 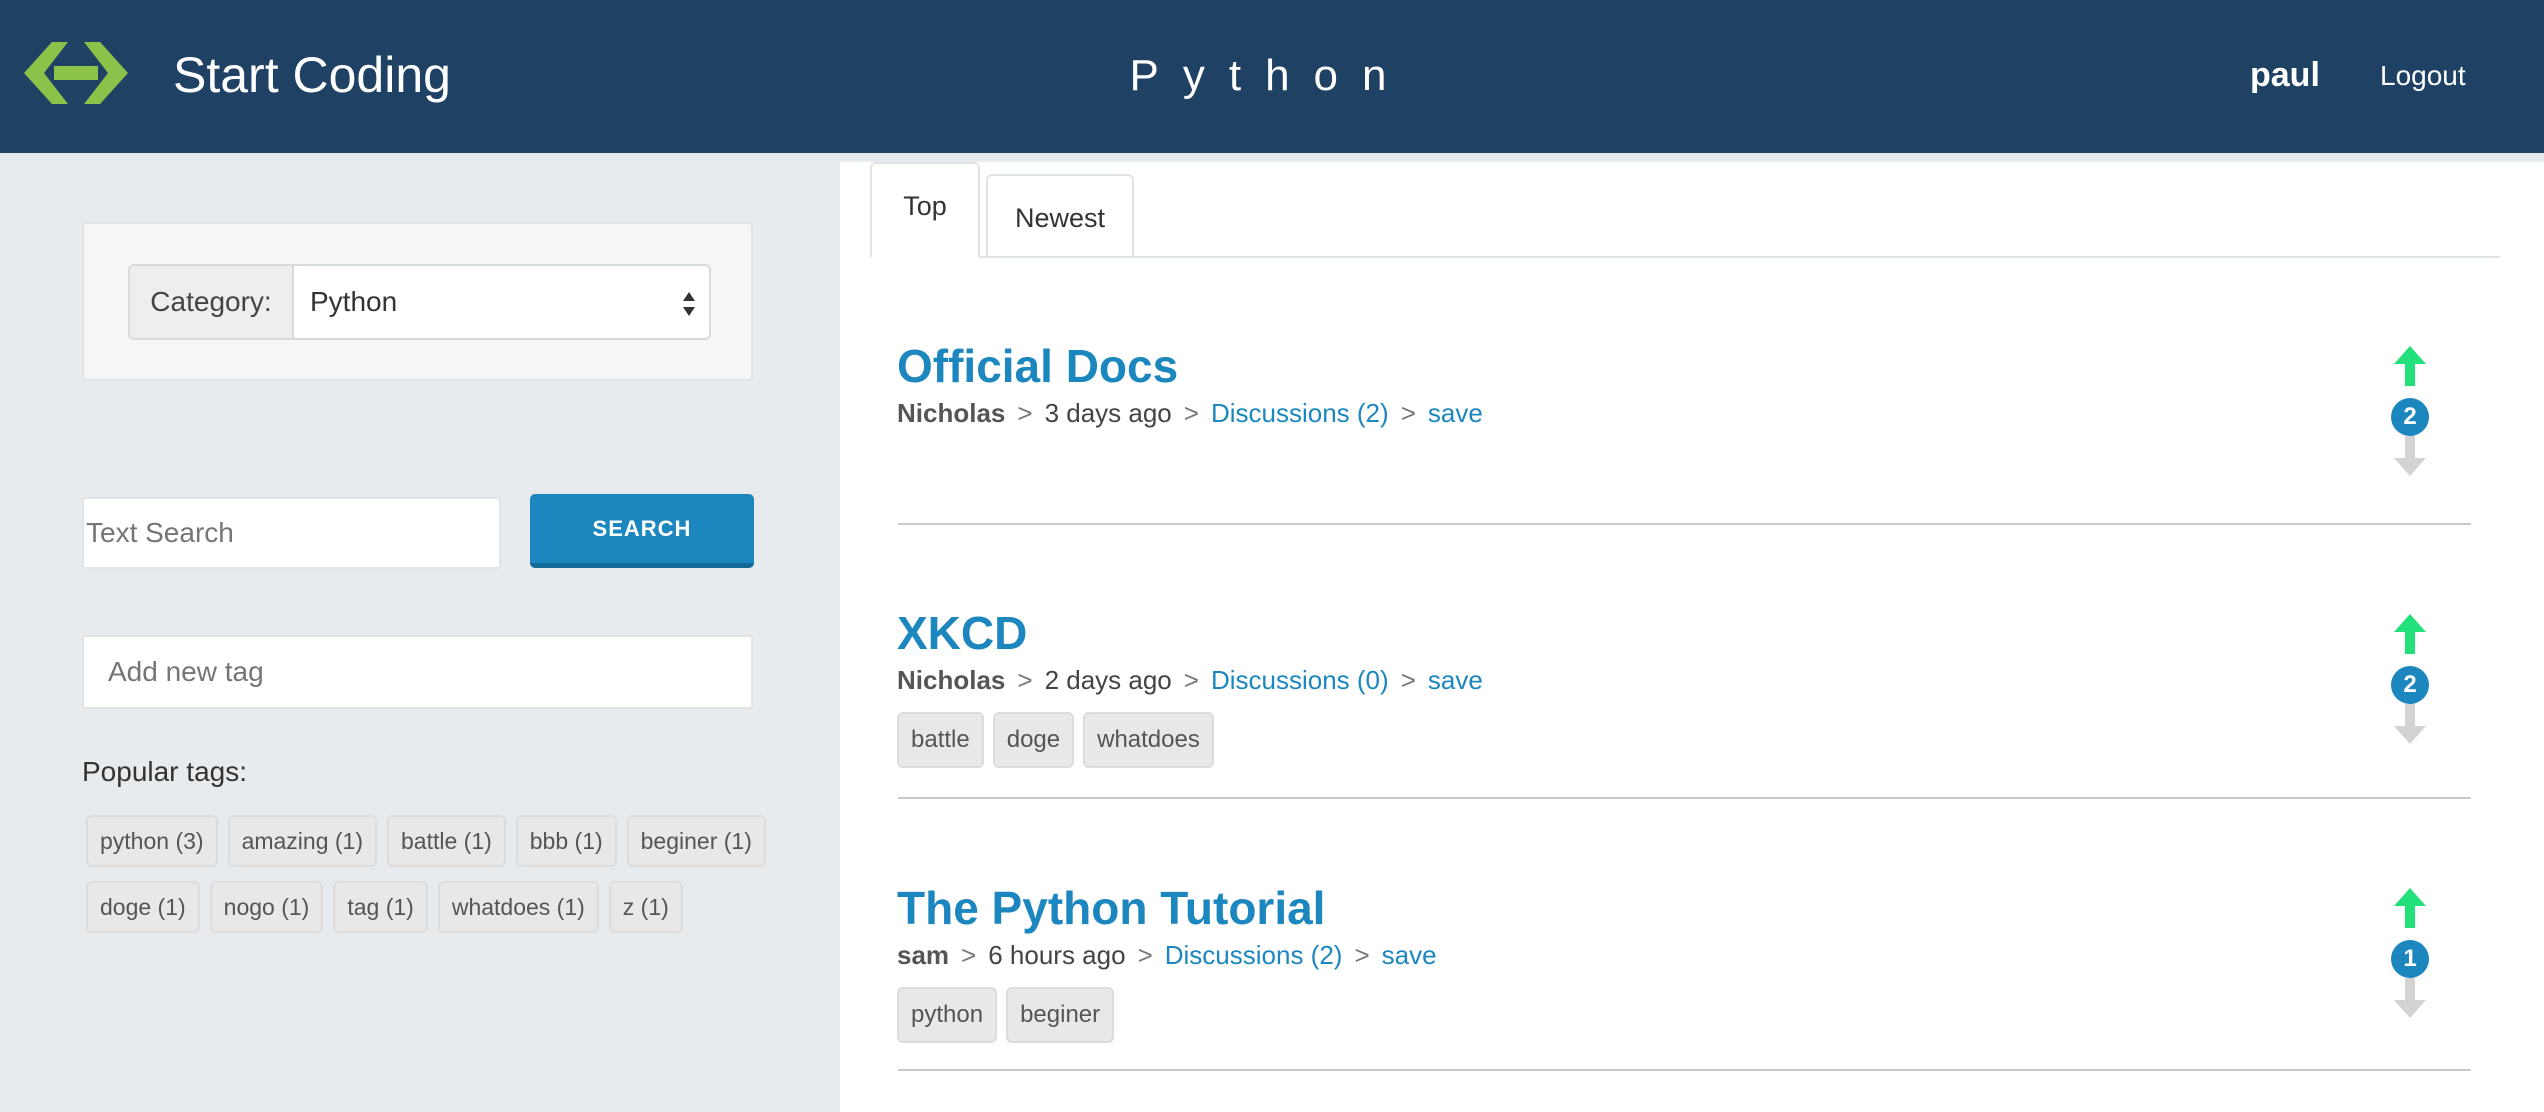 I want to click on popular-tag: whatdoes (1), so click(x=518, y=907).